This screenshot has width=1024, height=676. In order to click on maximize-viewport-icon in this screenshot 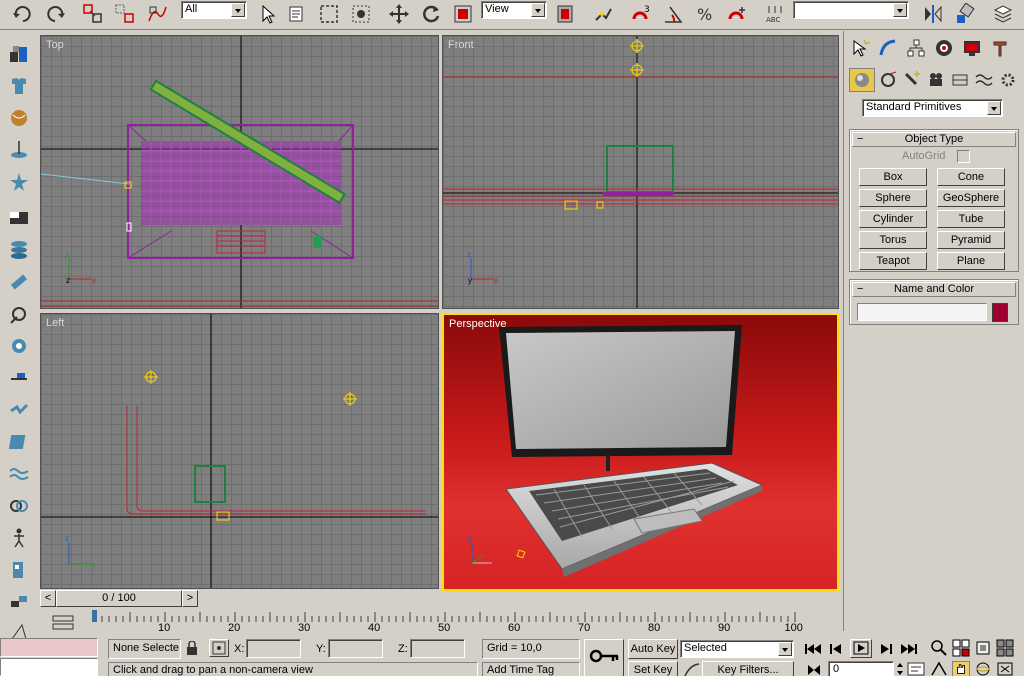, I will do `click(1005, 668)`.